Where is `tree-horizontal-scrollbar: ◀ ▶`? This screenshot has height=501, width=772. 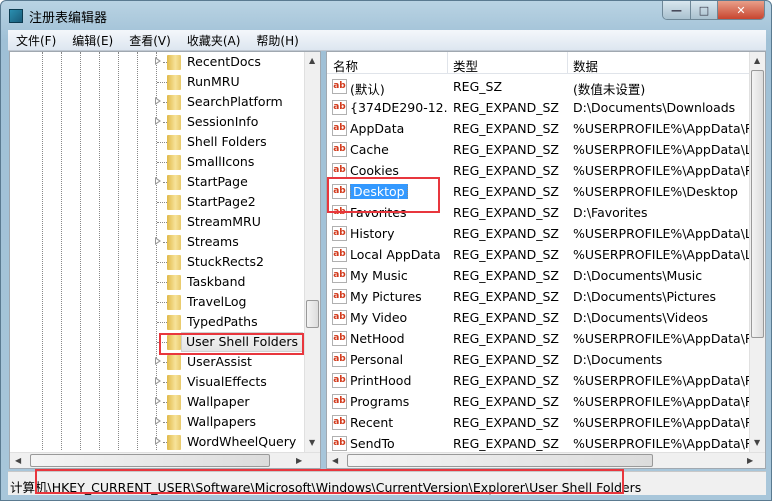 tree-horizontal-scrollbar: ◀ ▶ is located at coordinates (165, 460).